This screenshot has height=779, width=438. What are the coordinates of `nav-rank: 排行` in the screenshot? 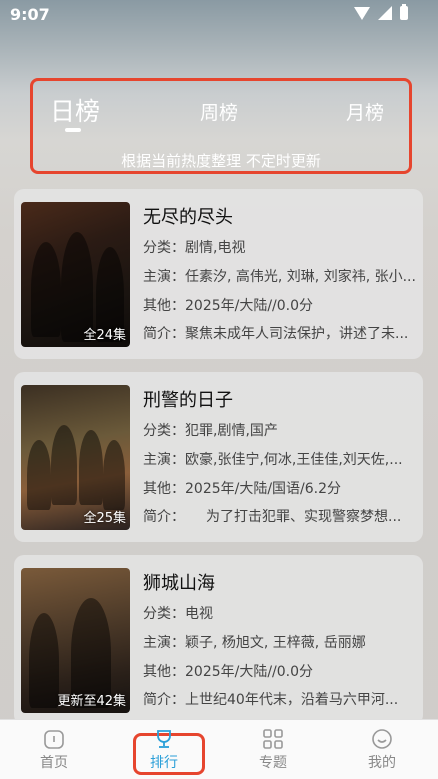 It's located at (164, 750).